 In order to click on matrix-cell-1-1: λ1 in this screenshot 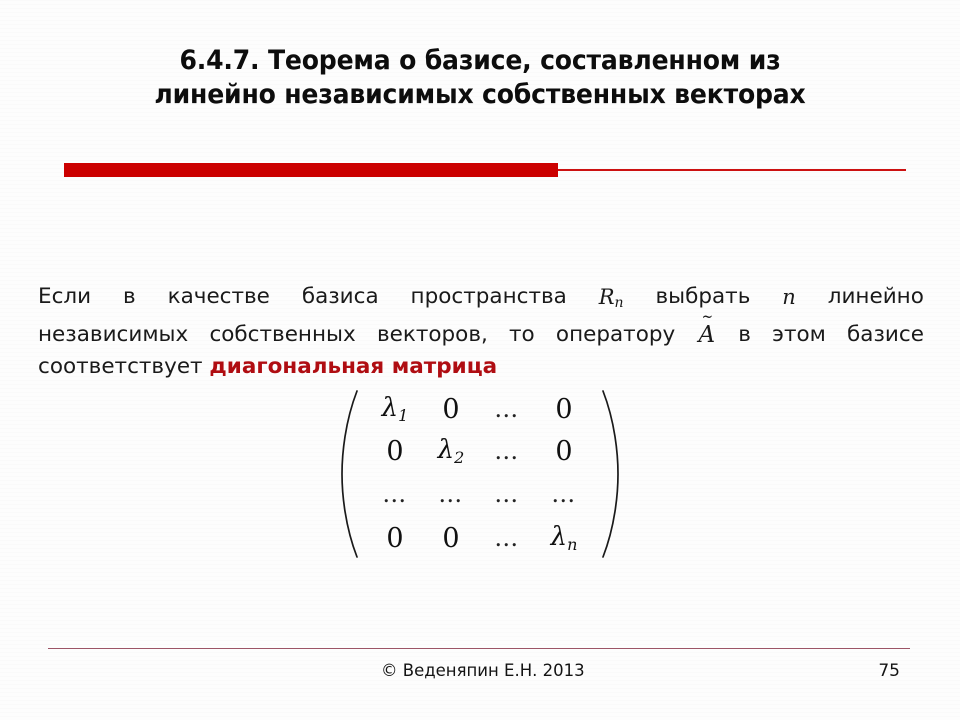, I will do `click(395, 409)`.